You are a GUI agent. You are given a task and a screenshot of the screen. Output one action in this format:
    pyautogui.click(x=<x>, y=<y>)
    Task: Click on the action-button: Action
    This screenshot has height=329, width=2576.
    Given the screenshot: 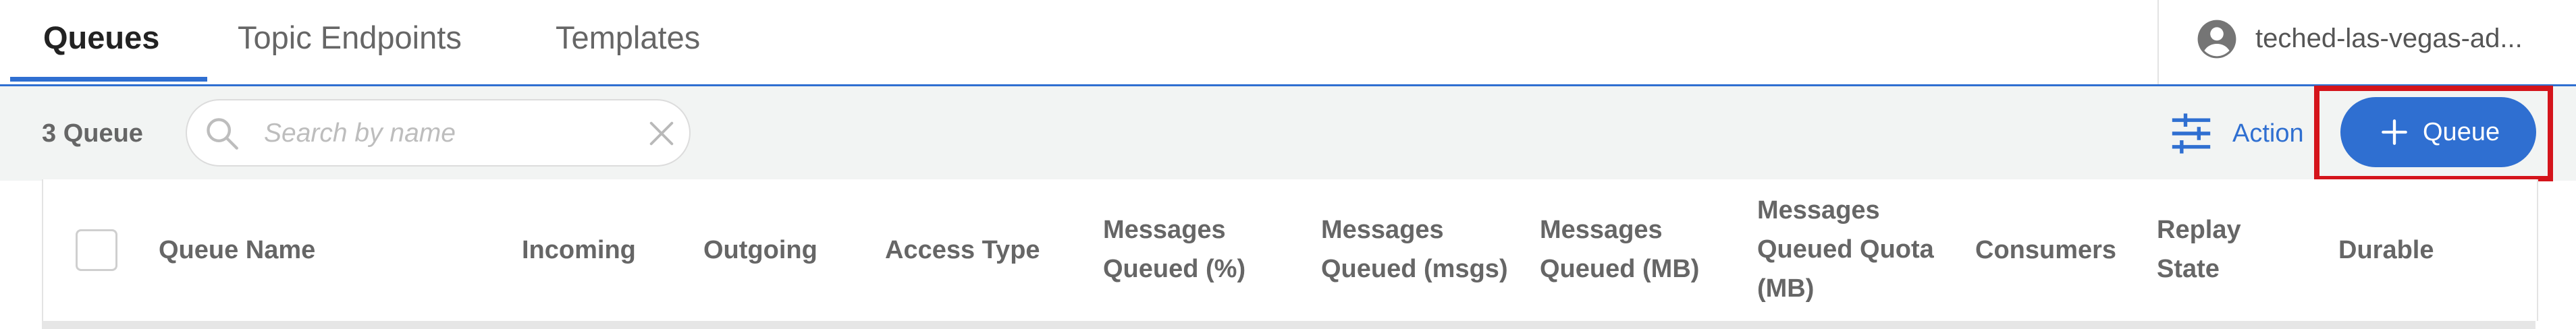 What is the action you would take?
    pyautogui.click(x=2242, y=133)
    